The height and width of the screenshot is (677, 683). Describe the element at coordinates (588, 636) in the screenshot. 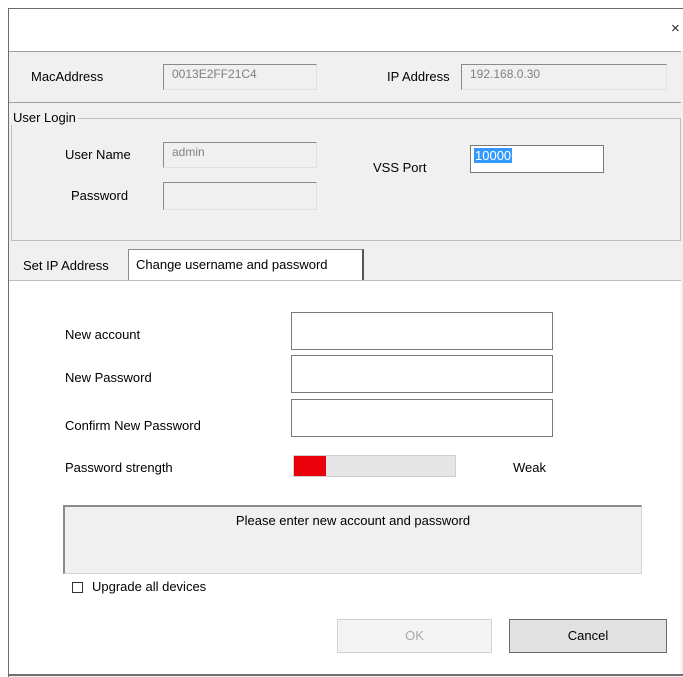

I see `cancel-button: Cancel` at that location.